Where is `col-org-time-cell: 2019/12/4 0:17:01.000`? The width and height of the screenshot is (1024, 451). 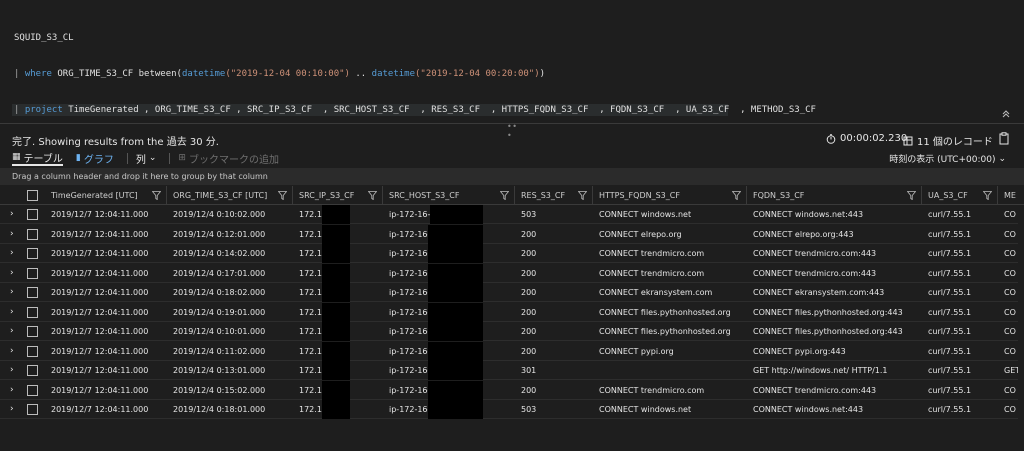 col-org-time-cell: 2019/12/4 0:17:01.000 is located at coordinates (219, 273).